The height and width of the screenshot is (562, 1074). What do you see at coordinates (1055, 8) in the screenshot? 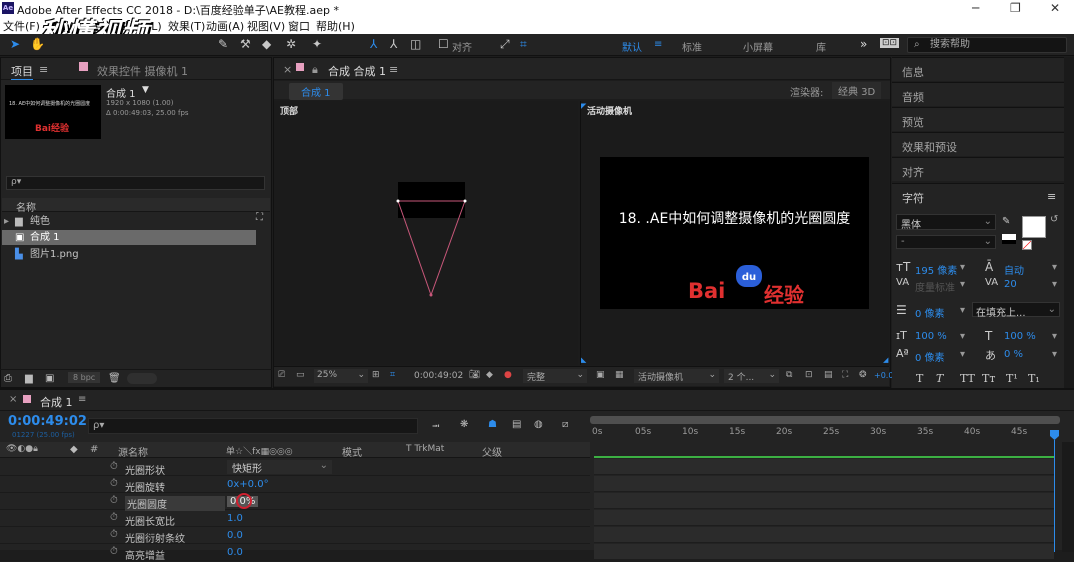
I see `close-icon: ✕` at bounding box center [1055, 8].